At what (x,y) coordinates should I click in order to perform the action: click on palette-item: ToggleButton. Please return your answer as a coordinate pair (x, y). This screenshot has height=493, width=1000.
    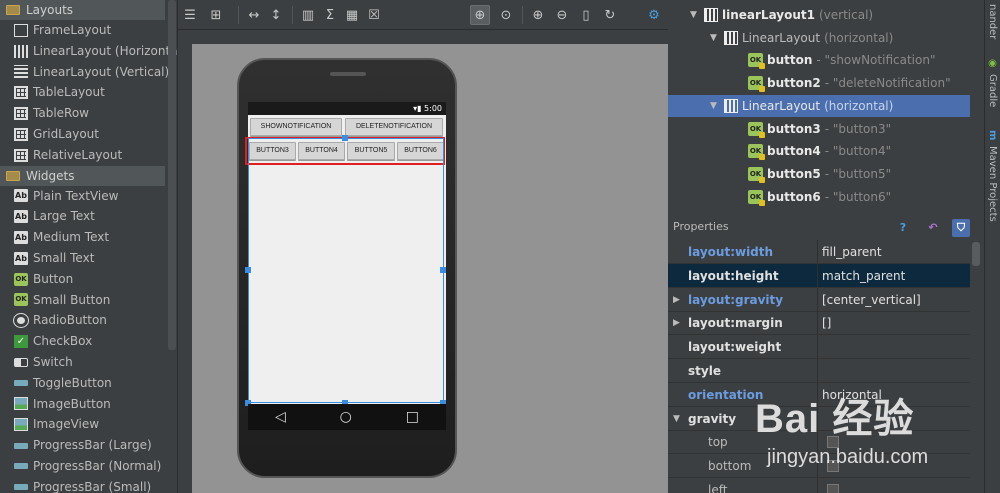
    Looking at the image, I should click on (82, 383).